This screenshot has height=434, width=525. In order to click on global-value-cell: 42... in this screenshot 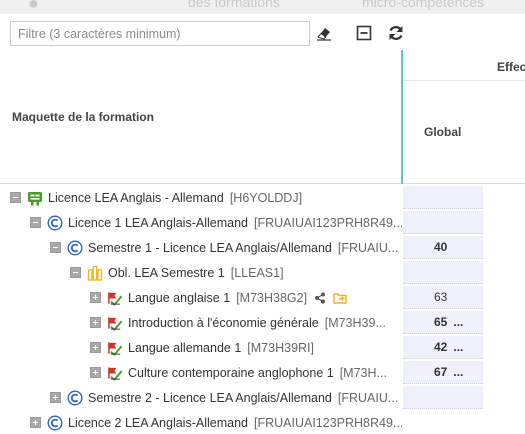, I will do `click(443, 347)`.